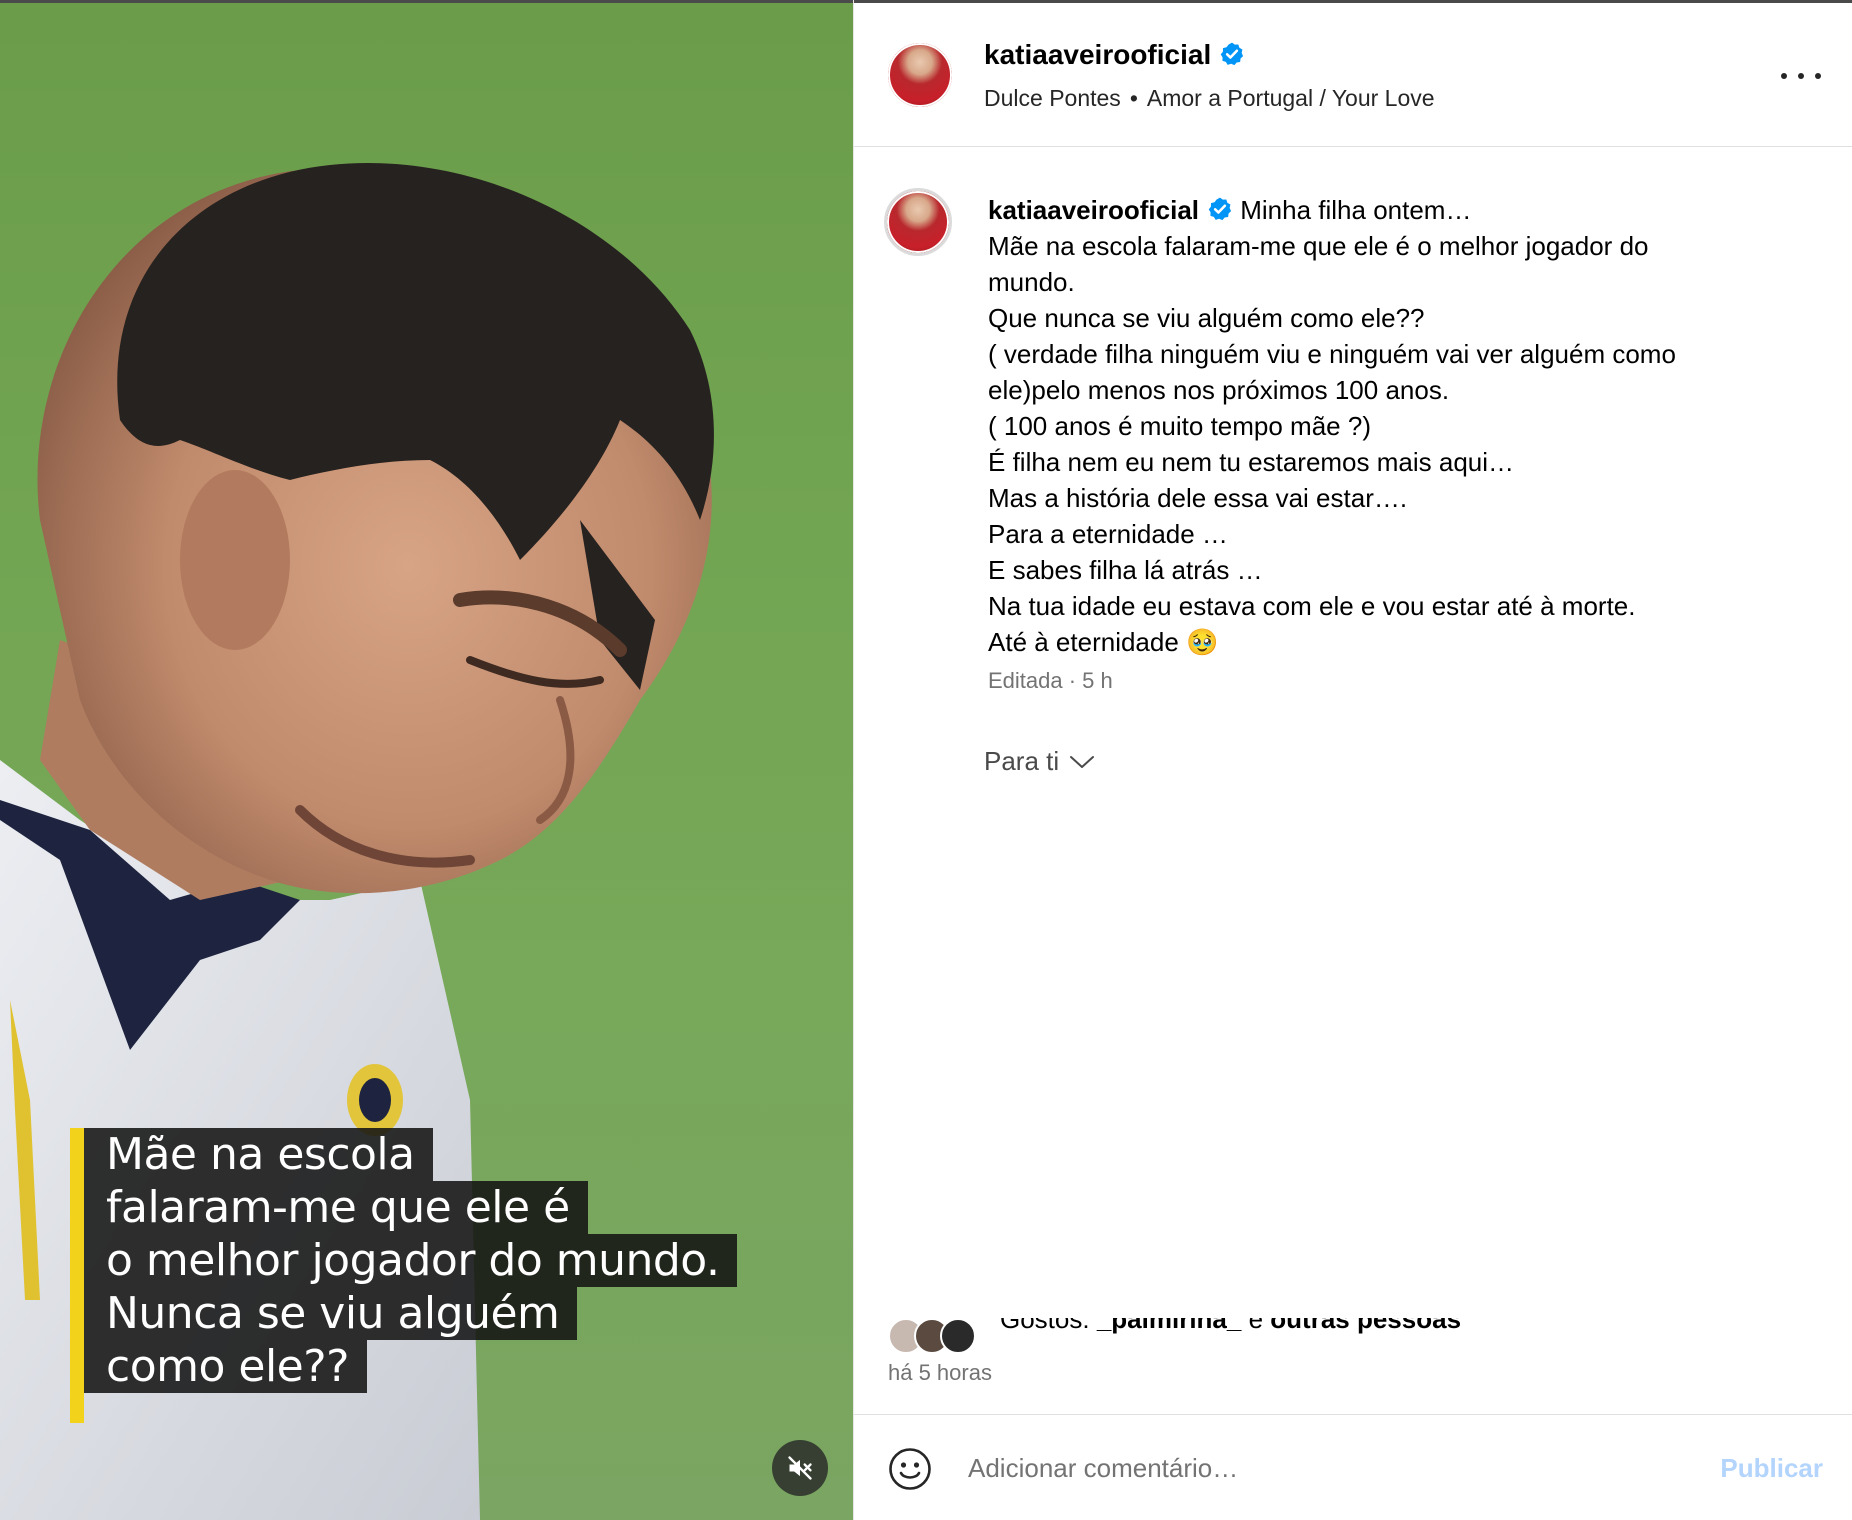 The height and width of the screenshot is (1520, 1852). Describe the element at coordinates (331, 1313) in the screenshot. I see `subtitle-line: Nunca se viu alguém` at that location.